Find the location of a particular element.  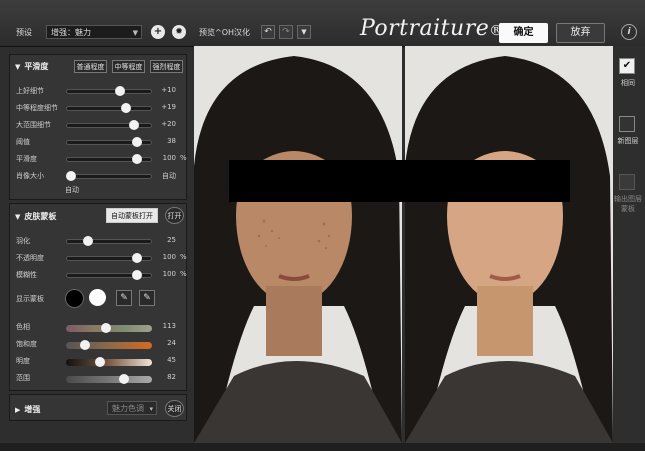

mask-slider-label: 模糊性 is located at coordinates (26, 275).